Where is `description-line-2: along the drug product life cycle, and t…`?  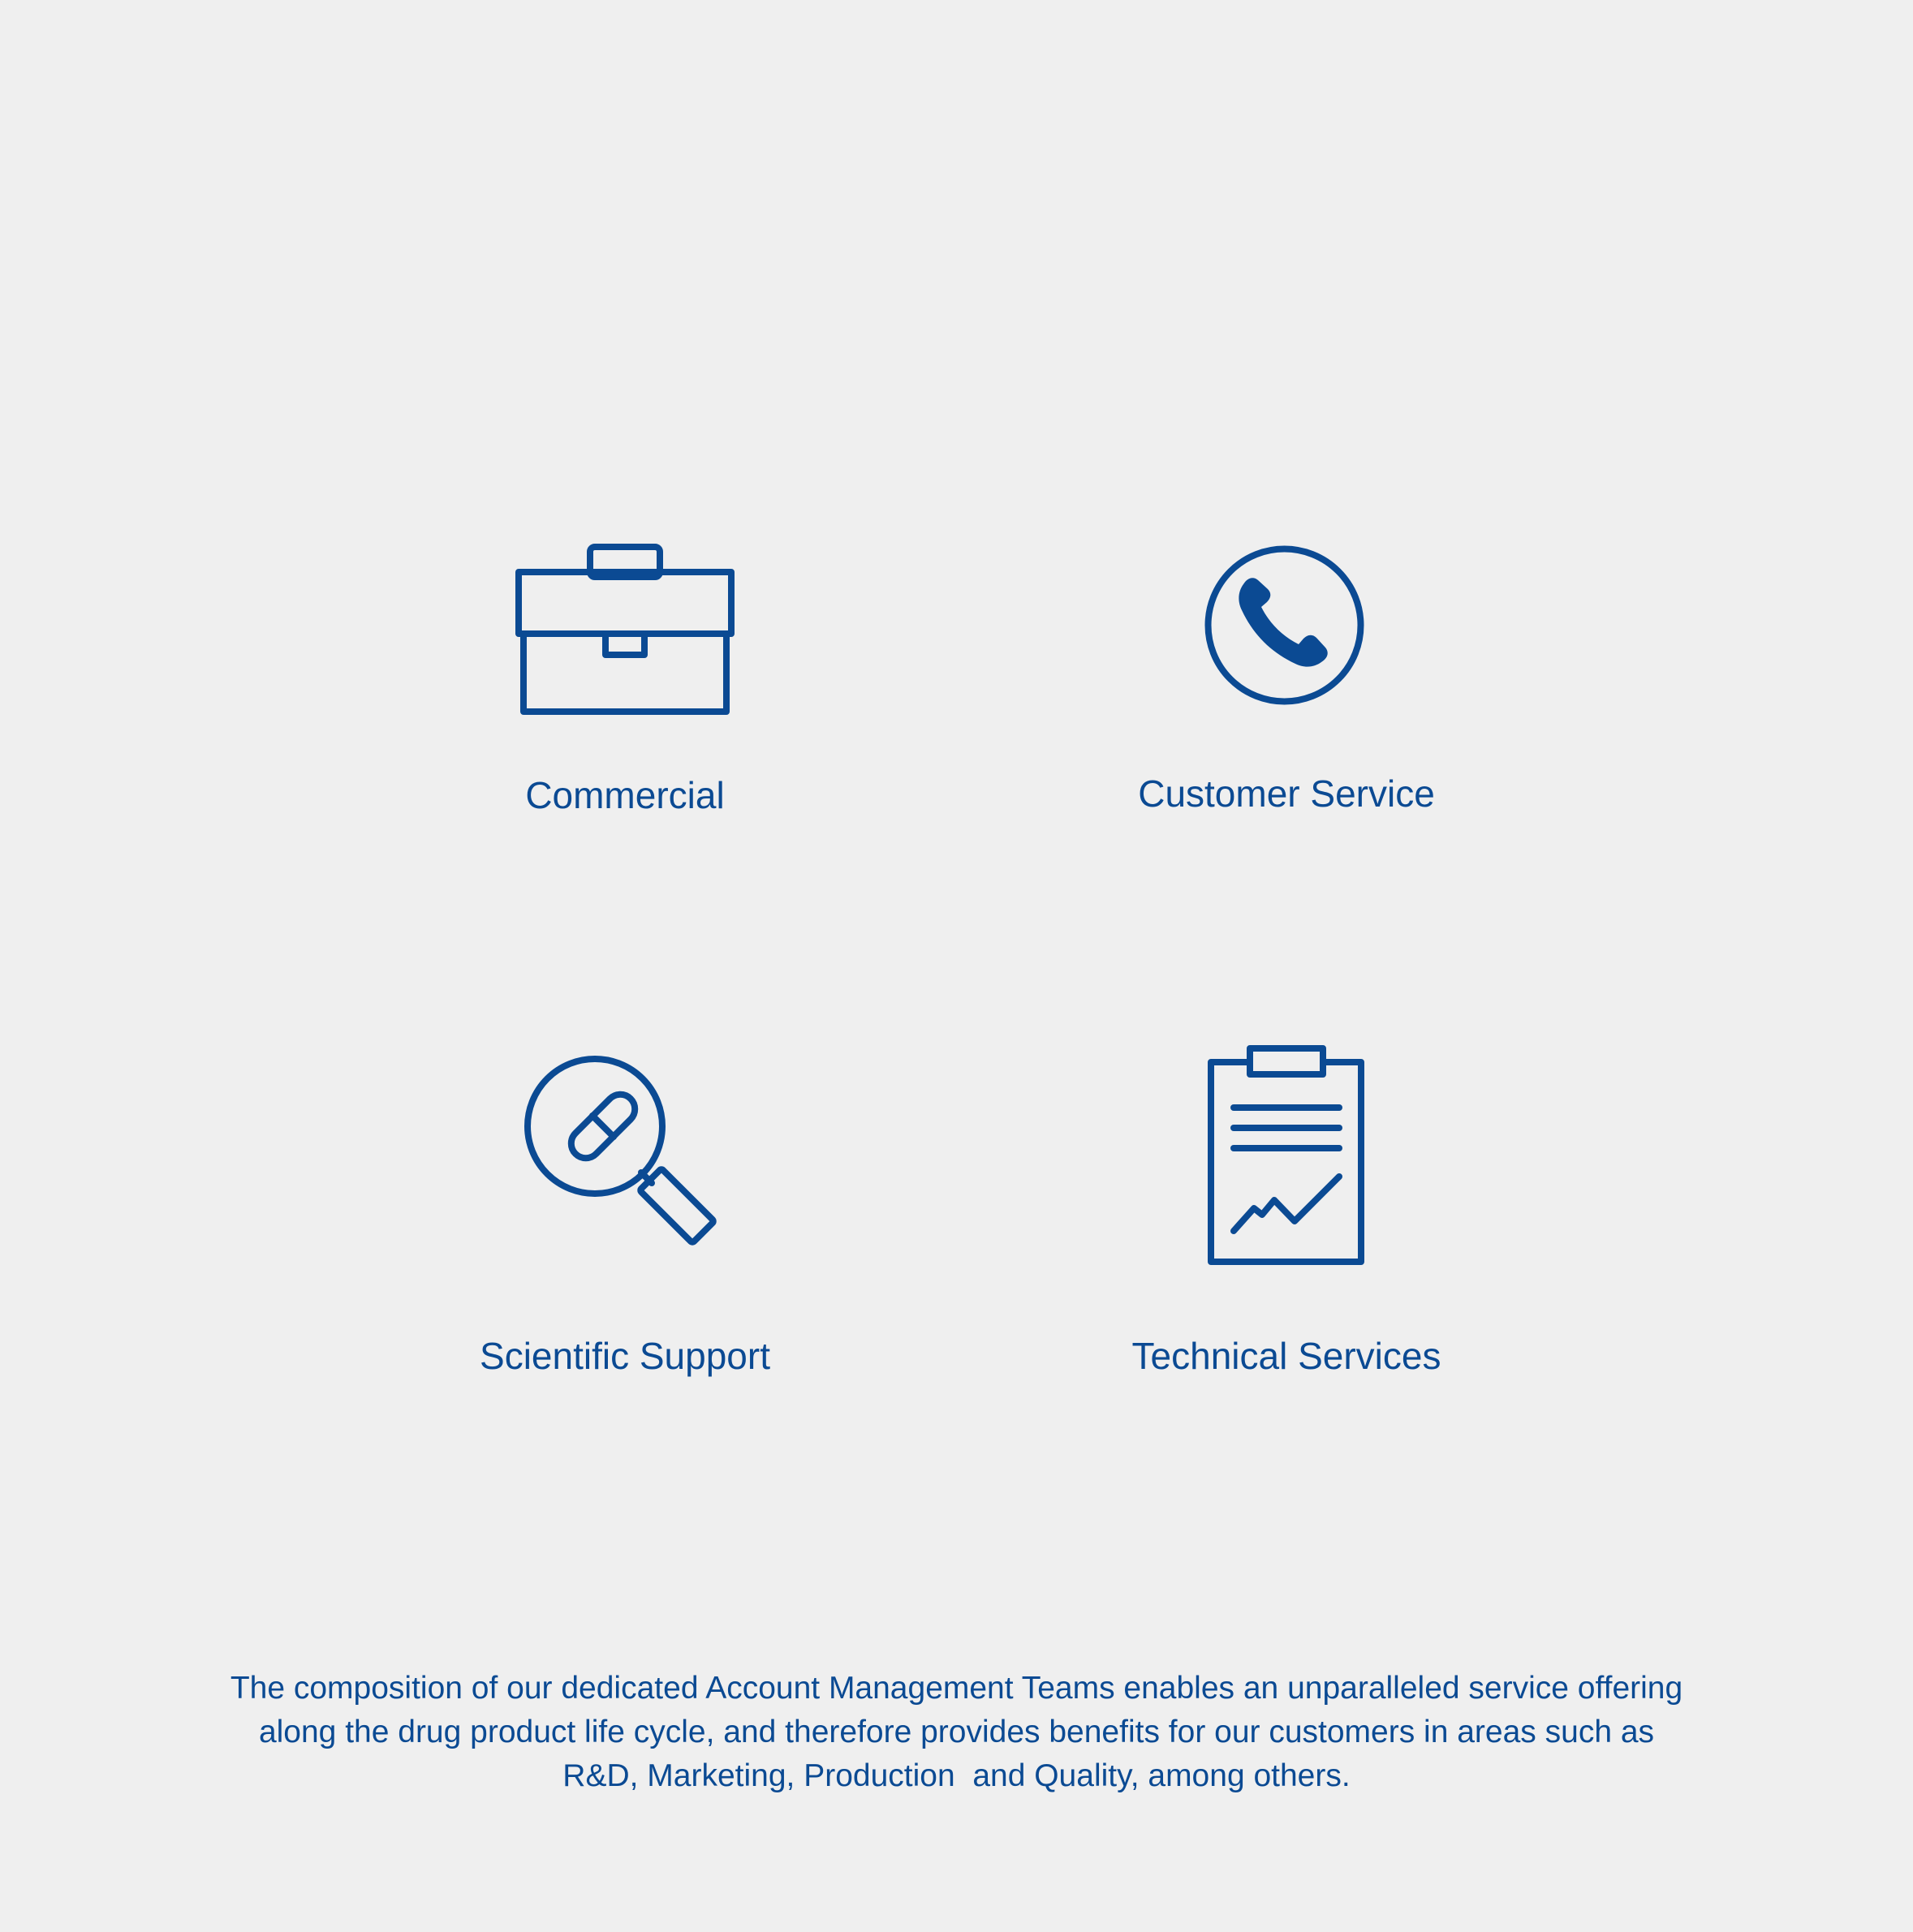
description-line-2: along the drug product life cycle, and t… is located at coordinates (956, 1732).